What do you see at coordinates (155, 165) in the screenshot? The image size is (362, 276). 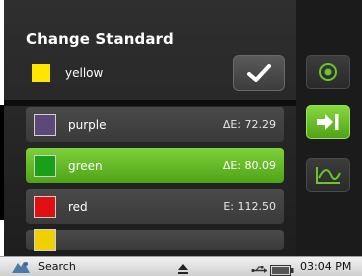 I see `standard-list-item: green ΔE: 80.09` at bounding box center [155, 165].